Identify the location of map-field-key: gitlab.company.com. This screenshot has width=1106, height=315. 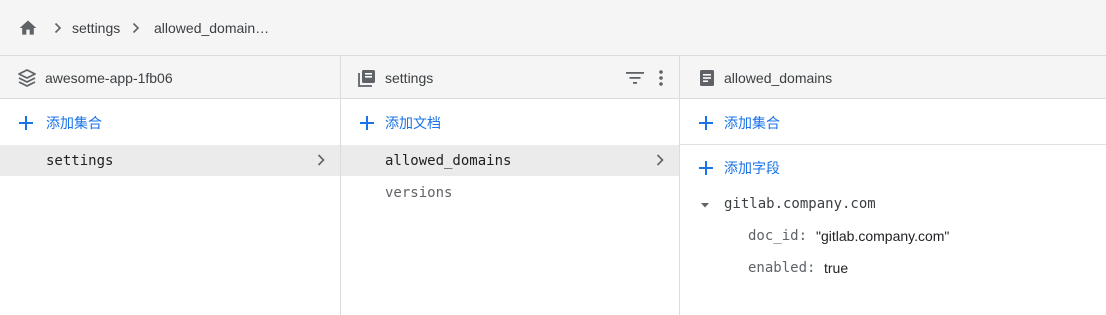
(800, 204).